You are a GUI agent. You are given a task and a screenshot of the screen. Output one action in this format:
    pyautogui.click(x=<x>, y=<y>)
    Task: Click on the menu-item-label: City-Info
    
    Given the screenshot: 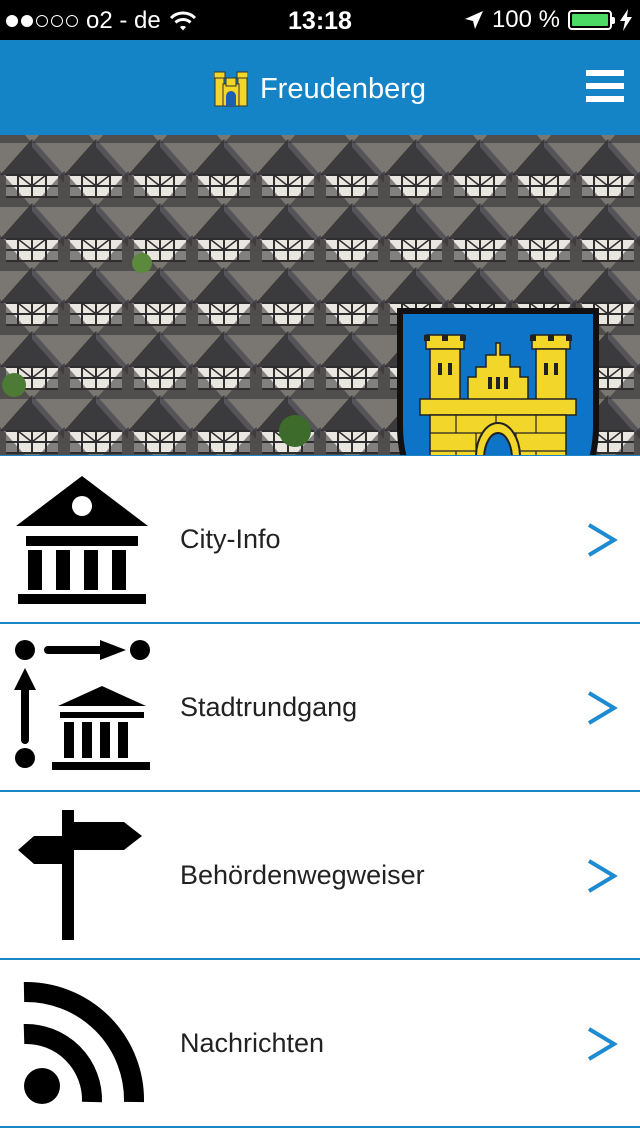 What is the action you would take?
    pyautogui.click(x=230, y=539)
    